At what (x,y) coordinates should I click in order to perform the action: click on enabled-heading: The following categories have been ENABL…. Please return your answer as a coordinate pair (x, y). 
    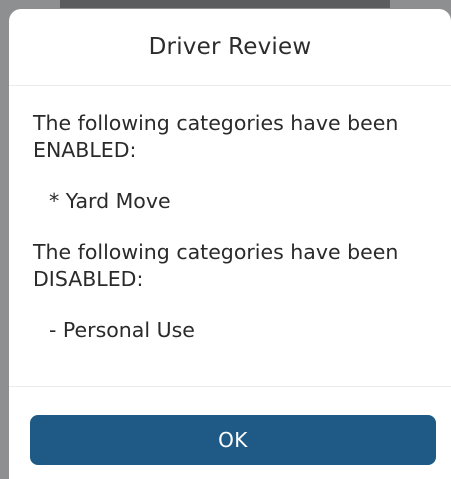
    Looking at the image, I should click on (216, 136).